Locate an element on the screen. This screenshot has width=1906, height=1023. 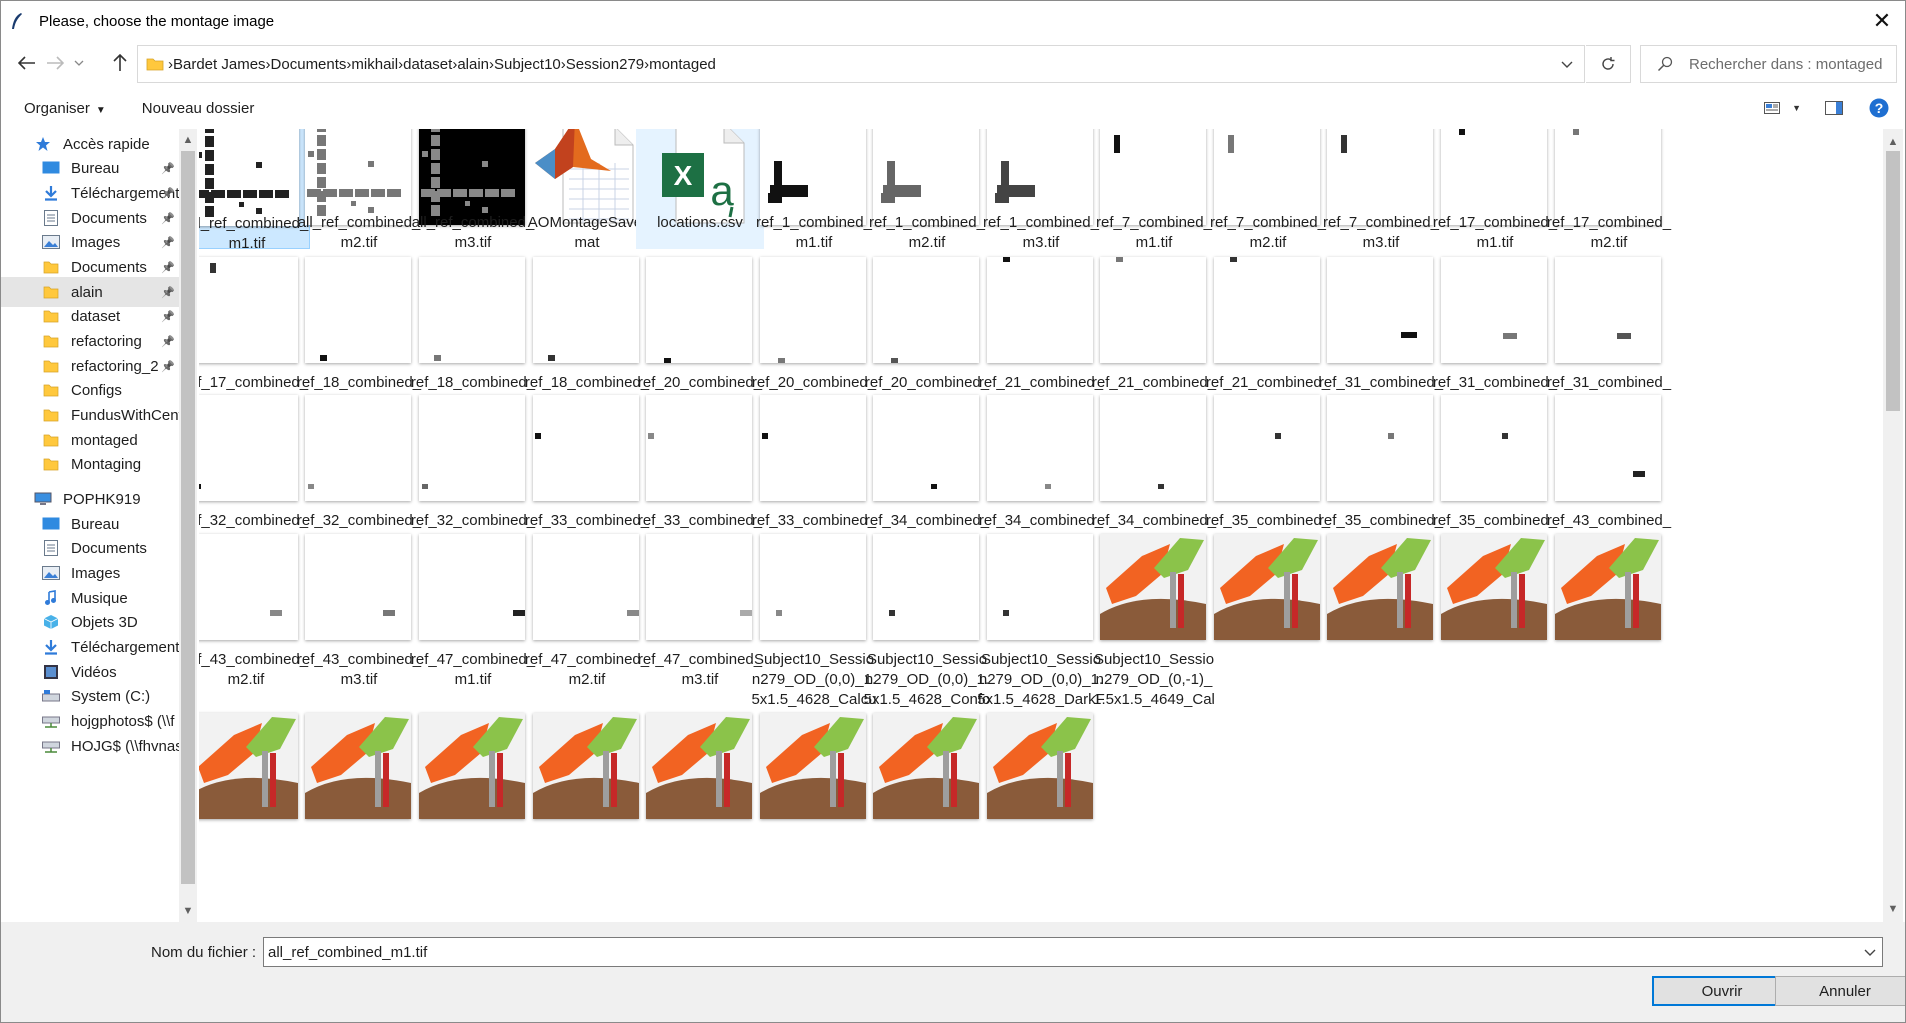
file-item: ref_7_combined_m2.tif is located at coordinates (1268, 190).